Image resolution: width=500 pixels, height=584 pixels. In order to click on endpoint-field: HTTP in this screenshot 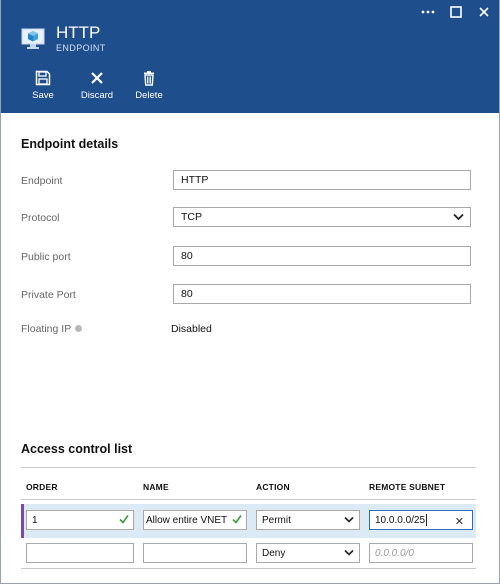, I will do `click(322, 180)`.